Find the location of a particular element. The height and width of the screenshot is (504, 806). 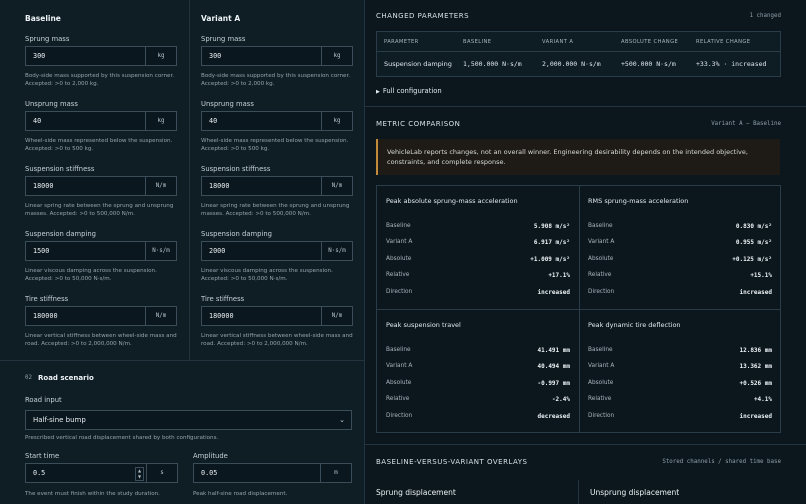

start-time-label: Start time is located at coordinates (42, 456).